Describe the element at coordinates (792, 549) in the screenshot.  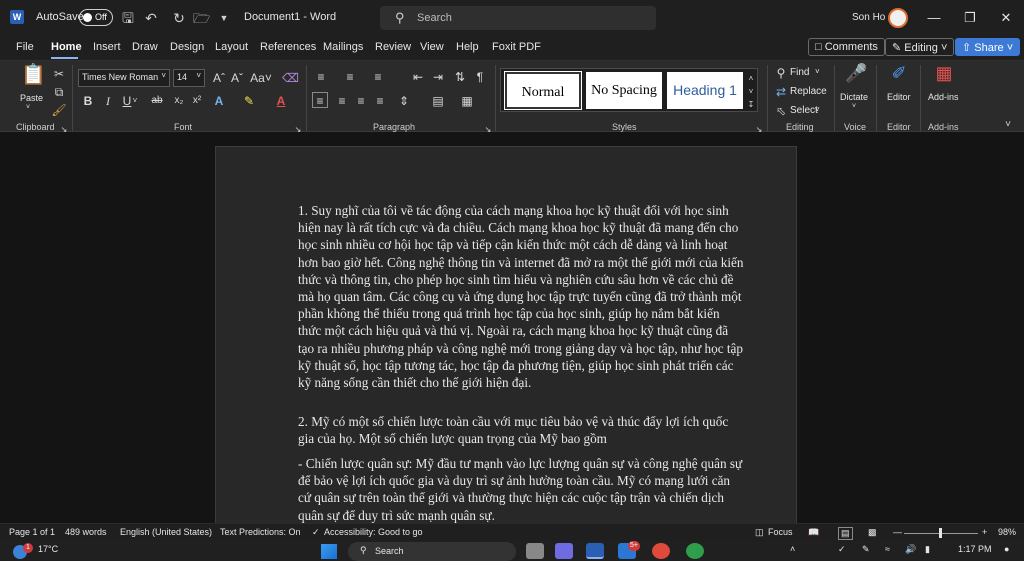
I see `show-hidden-icons-icon: ˄` at that location.